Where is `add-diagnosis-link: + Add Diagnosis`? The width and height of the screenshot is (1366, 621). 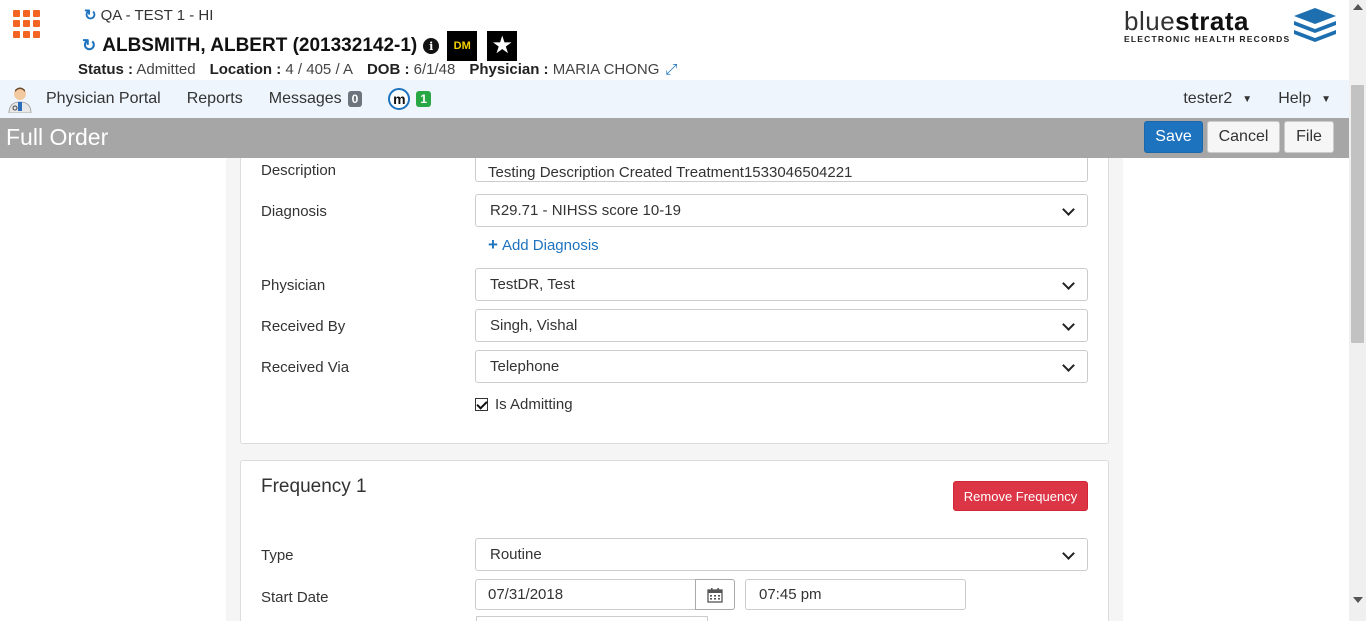 add-diagnosis-link: + Add Diagnosis is located at coordinates (543, 245).